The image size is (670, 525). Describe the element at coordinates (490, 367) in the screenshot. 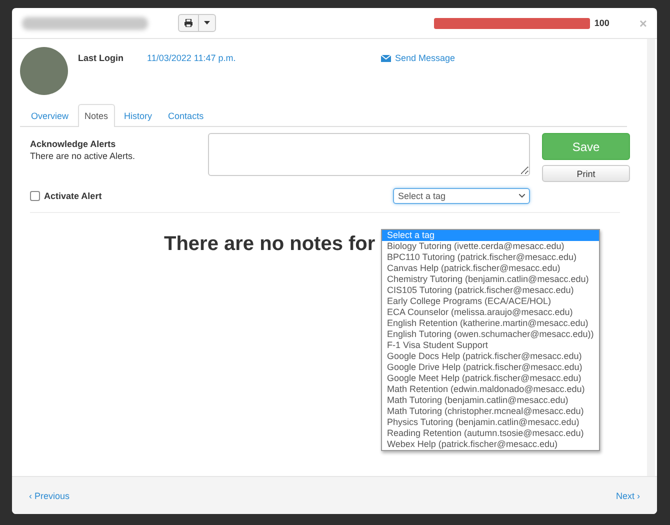

I see `tag-option: Google Drive Help (patrick.fischer@mesacc.edu)` at that location.